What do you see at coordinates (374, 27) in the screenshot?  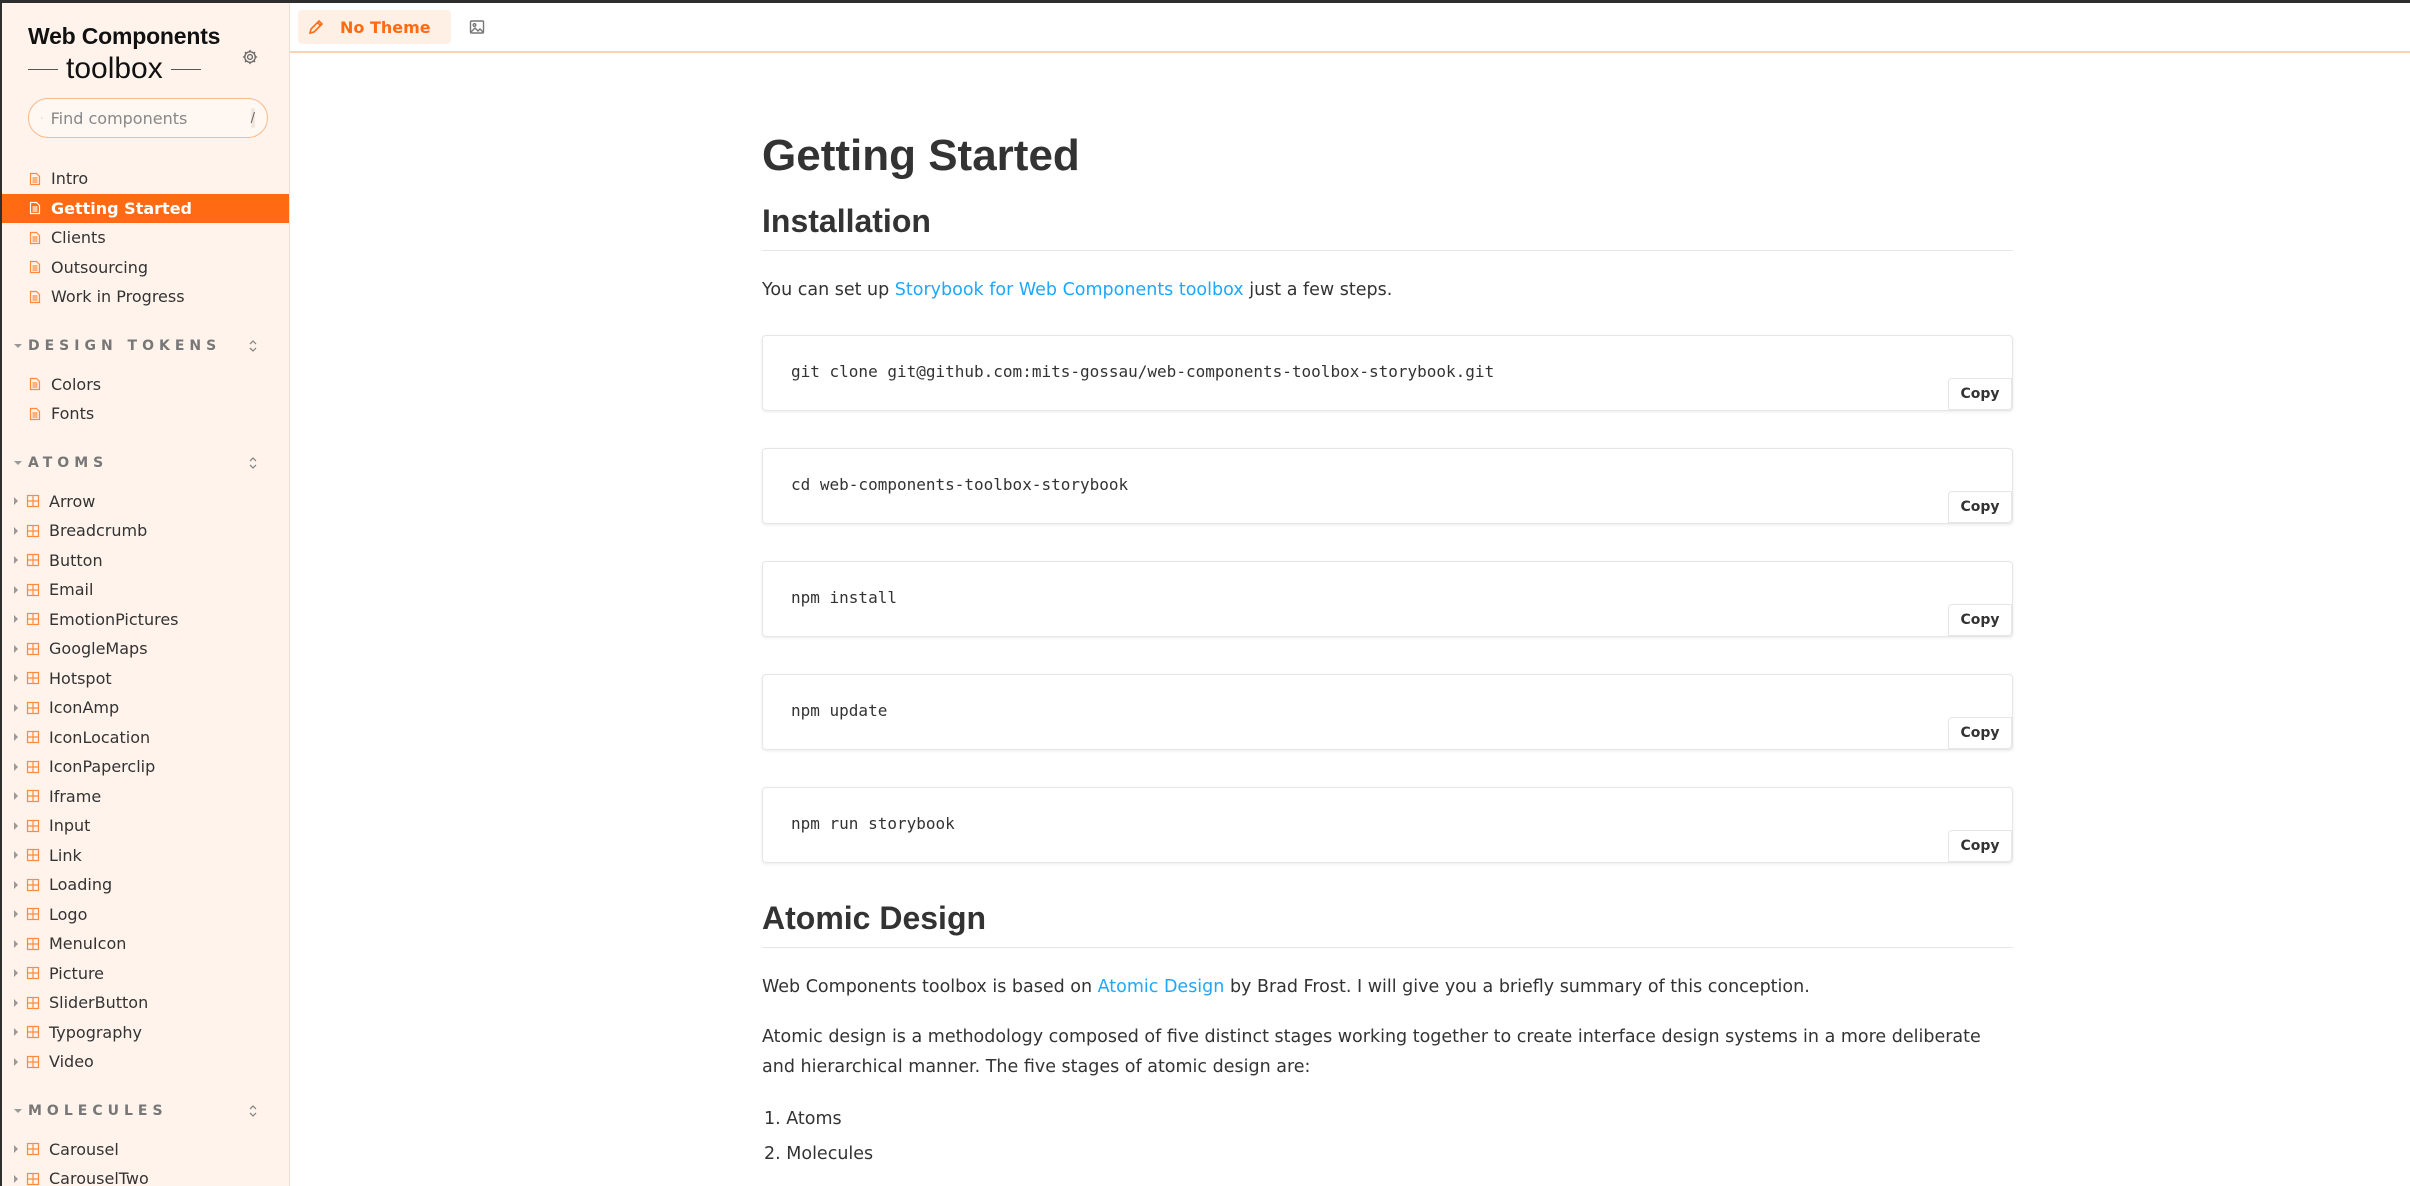 I see `theme-selector-button: No Theme` at bounding box center [374, 27].